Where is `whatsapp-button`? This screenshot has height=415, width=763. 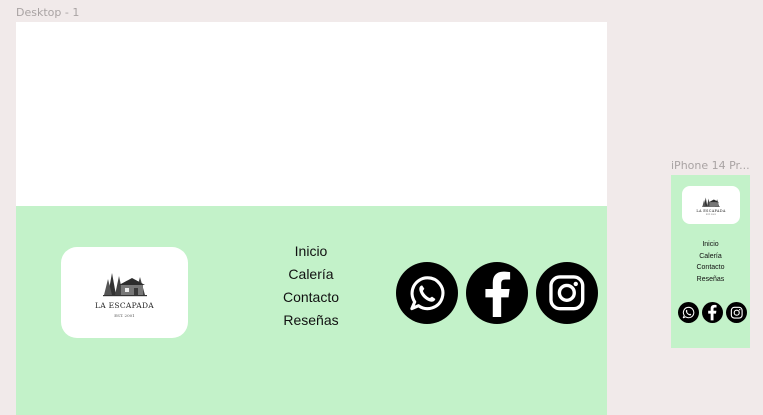
whatsapp-button is located at coordinates (427, 293).